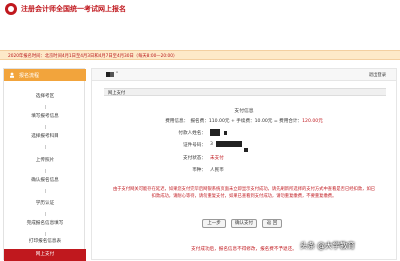  What do you see at coordinates (194, 158) in the screenshot?
I see `payment-status-label: 支付状态：` at bounding box center [194, 158].